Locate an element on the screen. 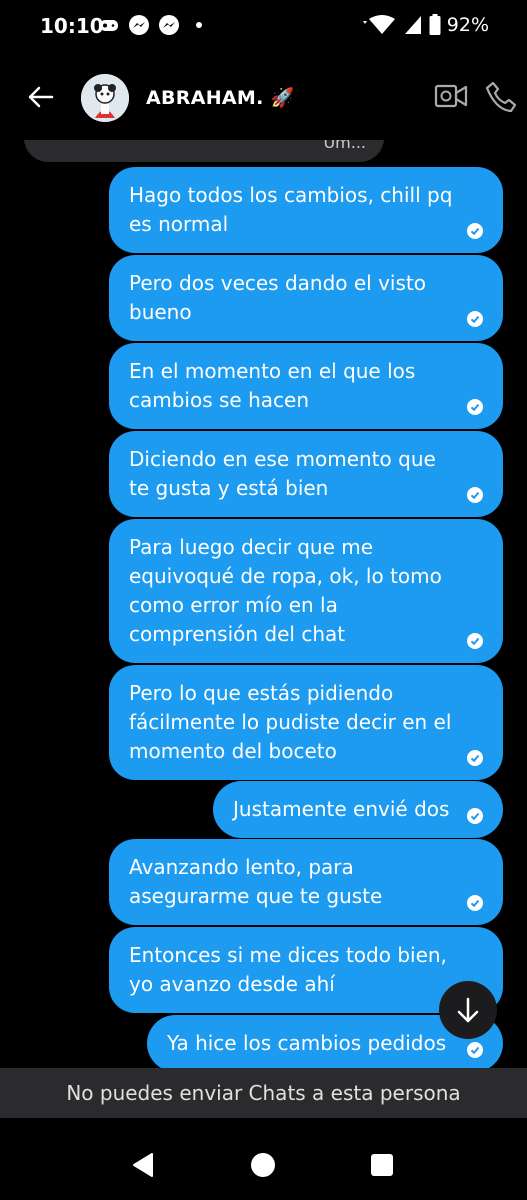  contact-name: ABRAHAM. 🚀 is located at coordinates (220, 97).